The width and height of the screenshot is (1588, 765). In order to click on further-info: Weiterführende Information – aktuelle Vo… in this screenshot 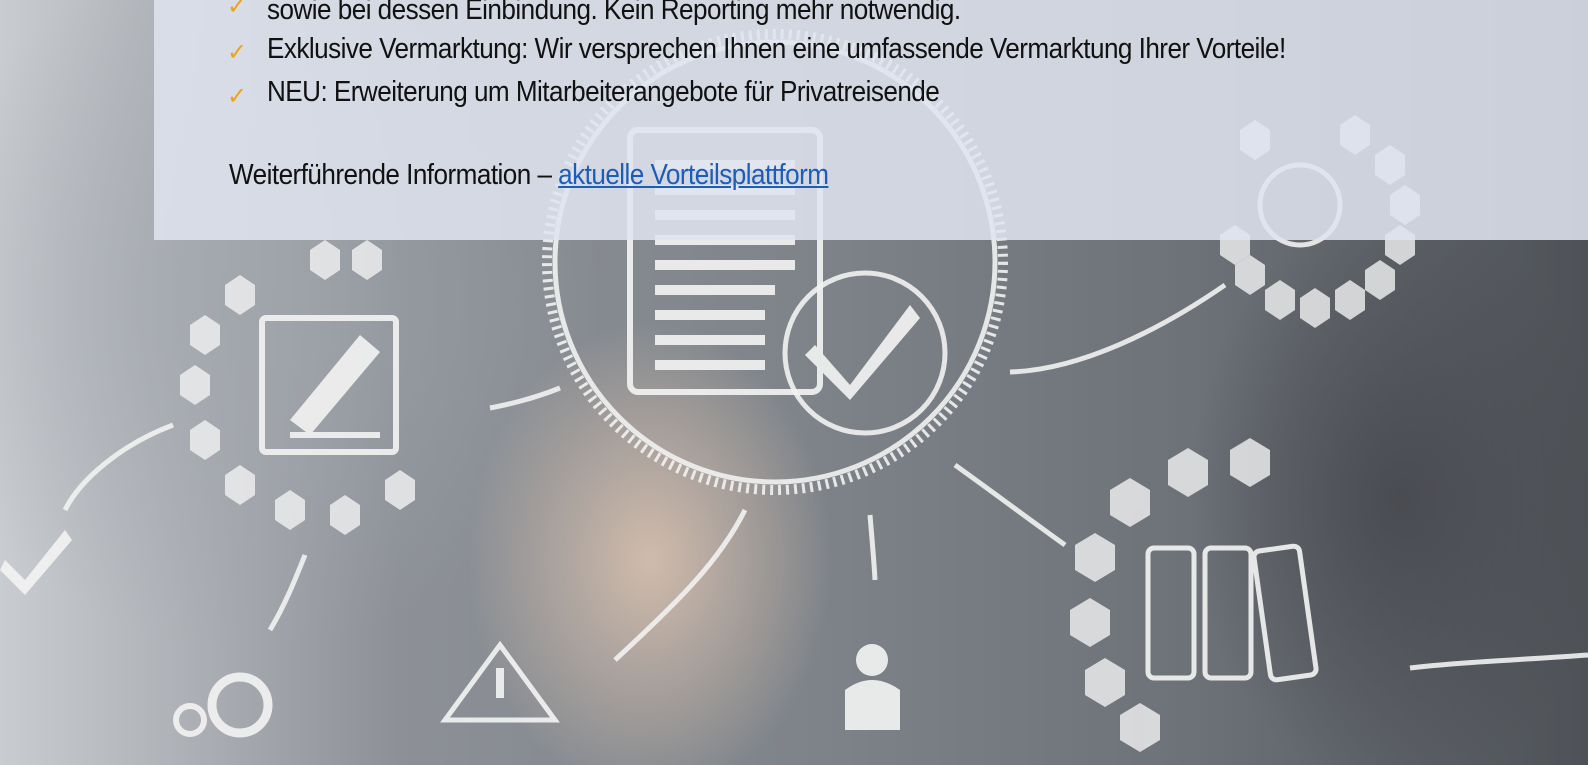, I will do `click(529, 175)`.